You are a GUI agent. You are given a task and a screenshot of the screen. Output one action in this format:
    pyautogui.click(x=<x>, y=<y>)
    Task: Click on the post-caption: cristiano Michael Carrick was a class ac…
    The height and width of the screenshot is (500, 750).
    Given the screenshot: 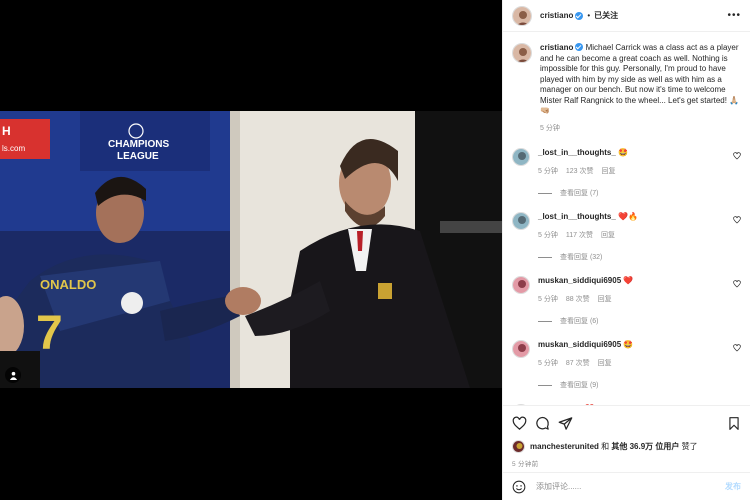 What is the action you would take?
    pyautogui.click(x=626, y=88)
    